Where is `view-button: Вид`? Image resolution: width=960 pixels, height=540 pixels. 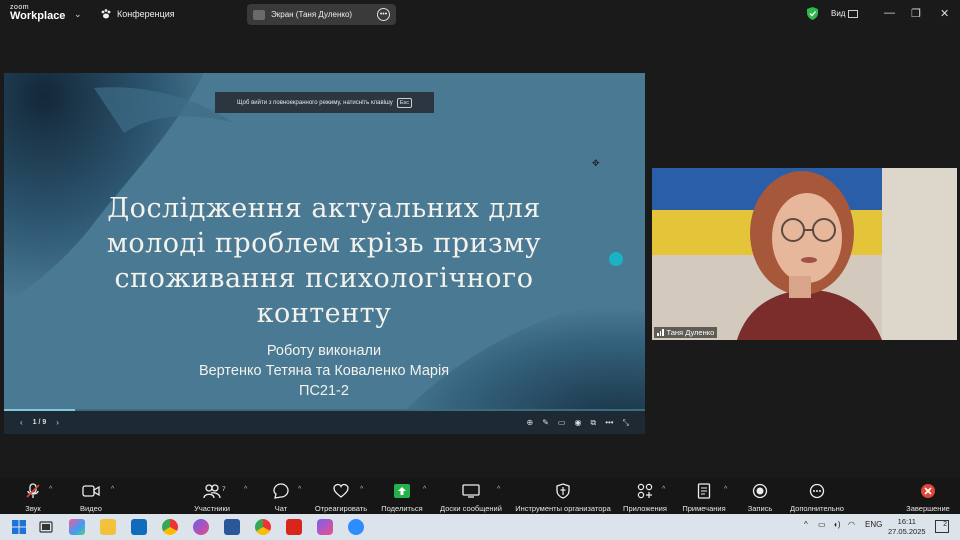 view-button: Вид is located at coordinates (838, 13).